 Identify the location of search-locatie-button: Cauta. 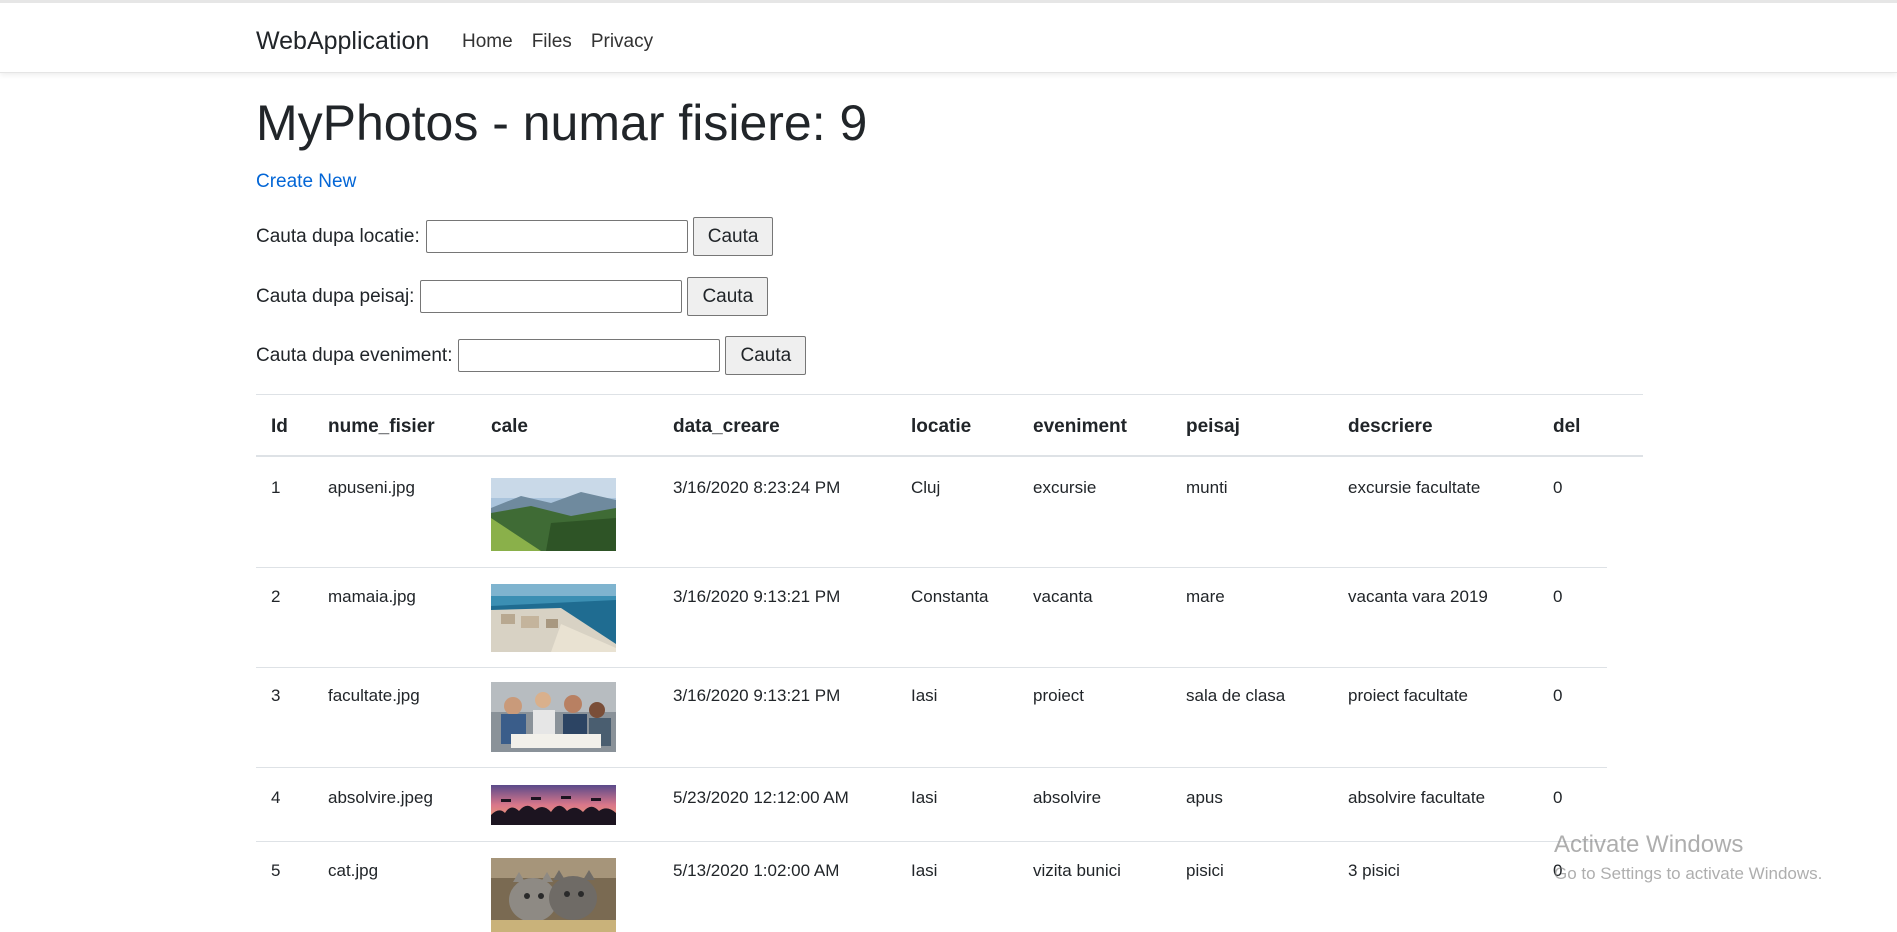
(733, 236).